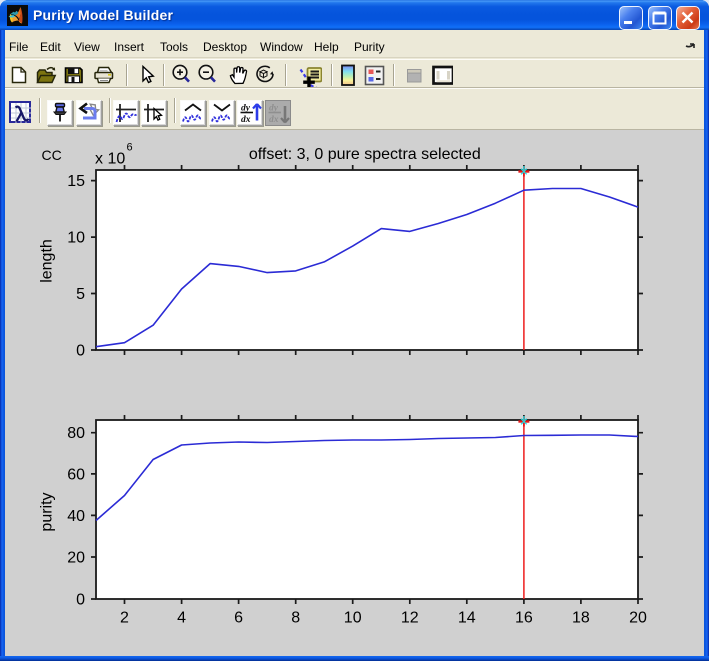 The width and height of the screenshot is (709, 661). Describe the element at coordinates (124, 618) in the screenshot. I see `svg-text: 2` at that location.